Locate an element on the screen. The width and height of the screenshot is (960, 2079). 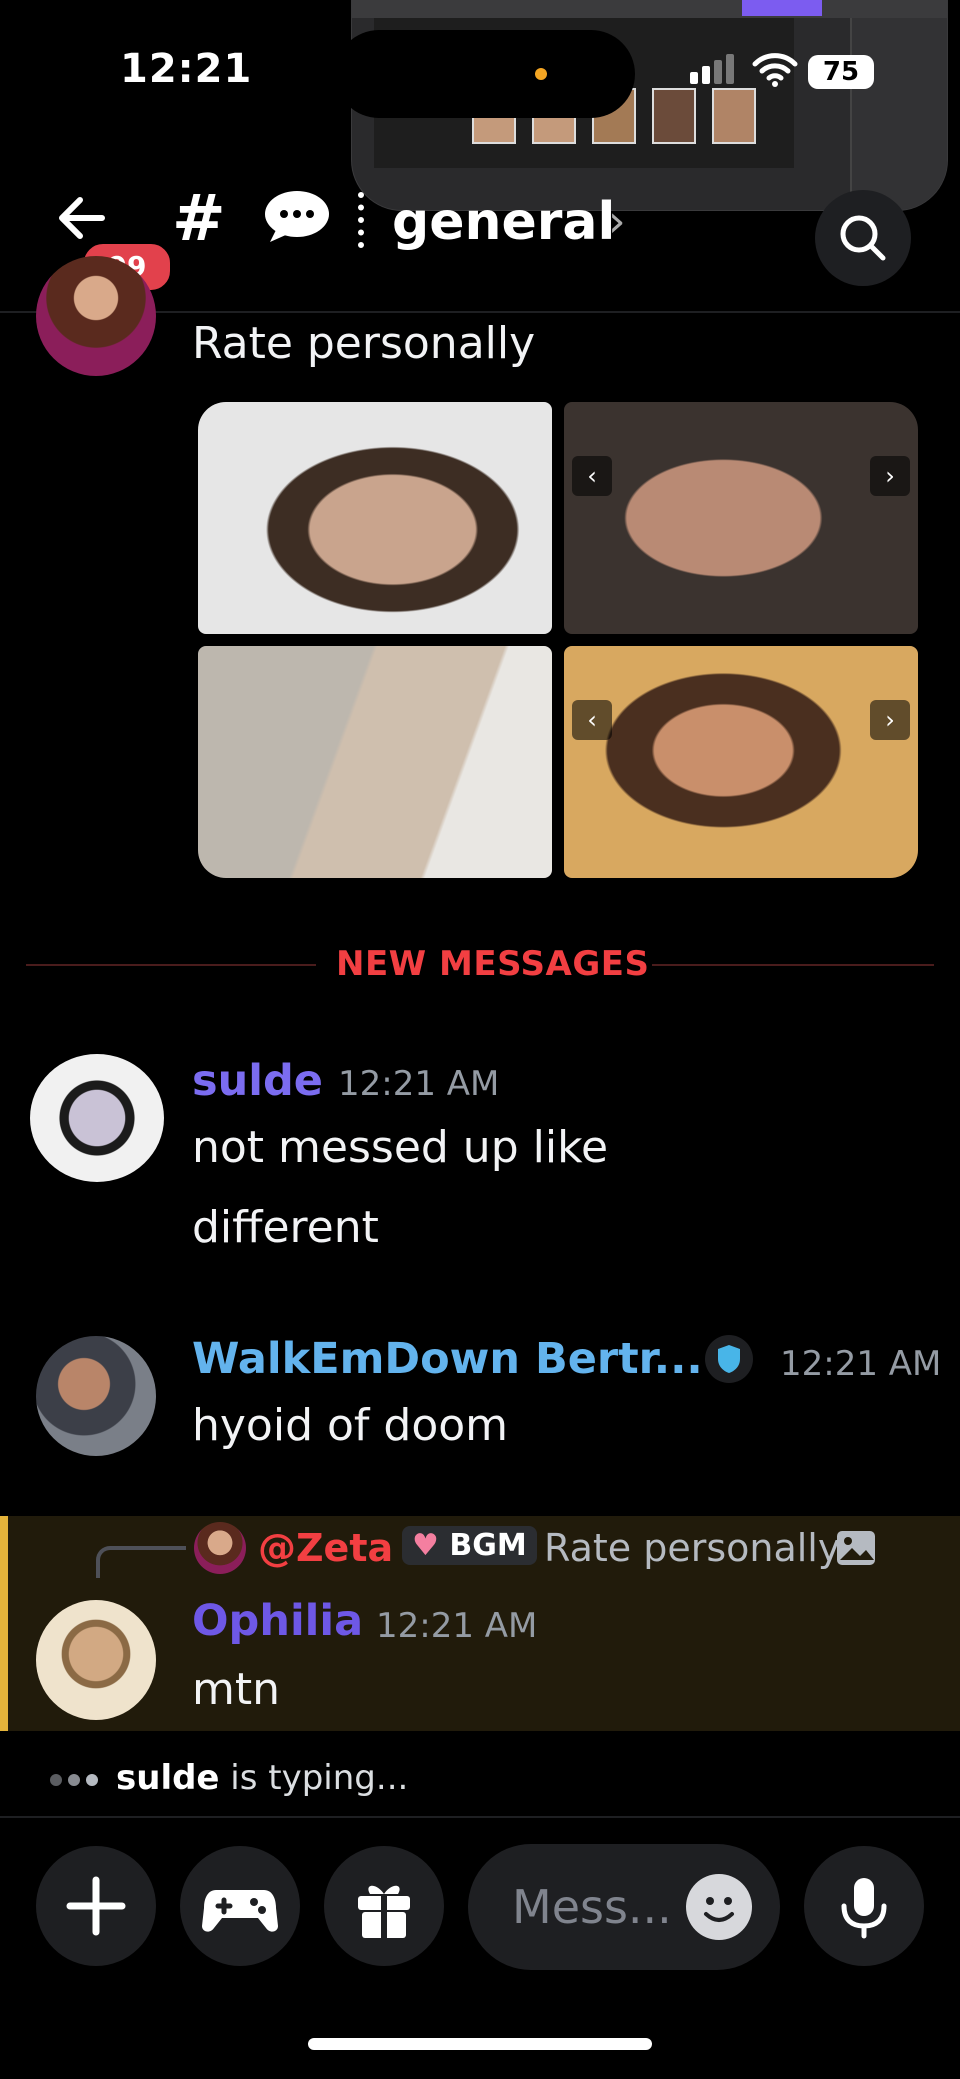
smiley-face is located at coordinates (719, 1909).